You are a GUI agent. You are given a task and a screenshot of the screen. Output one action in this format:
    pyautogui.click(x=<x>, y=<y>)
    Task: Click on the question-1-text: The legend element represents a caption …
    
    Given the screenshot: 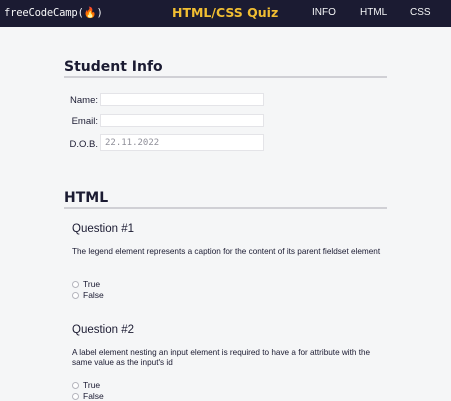 What is the action you would take?
    pyautogui.click(x=226, y=251)
    